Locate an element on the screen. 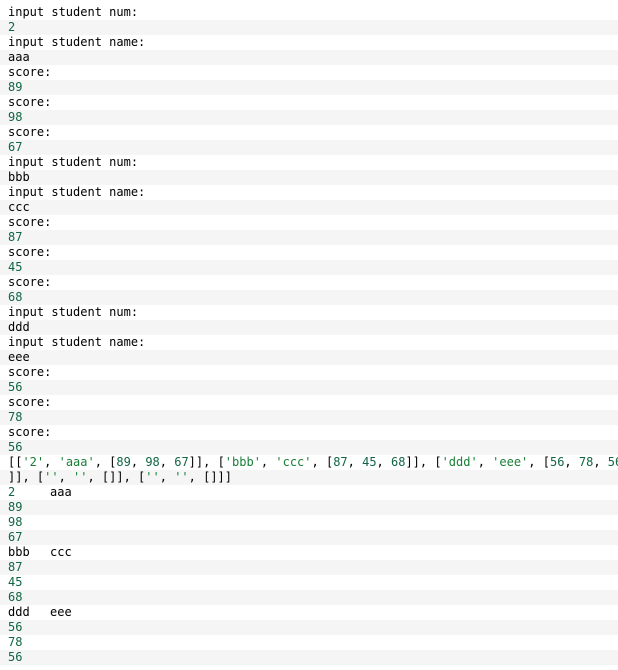 This screenshot has width=618, height=670. text-output: aaa is located at coordinates (19, 57).